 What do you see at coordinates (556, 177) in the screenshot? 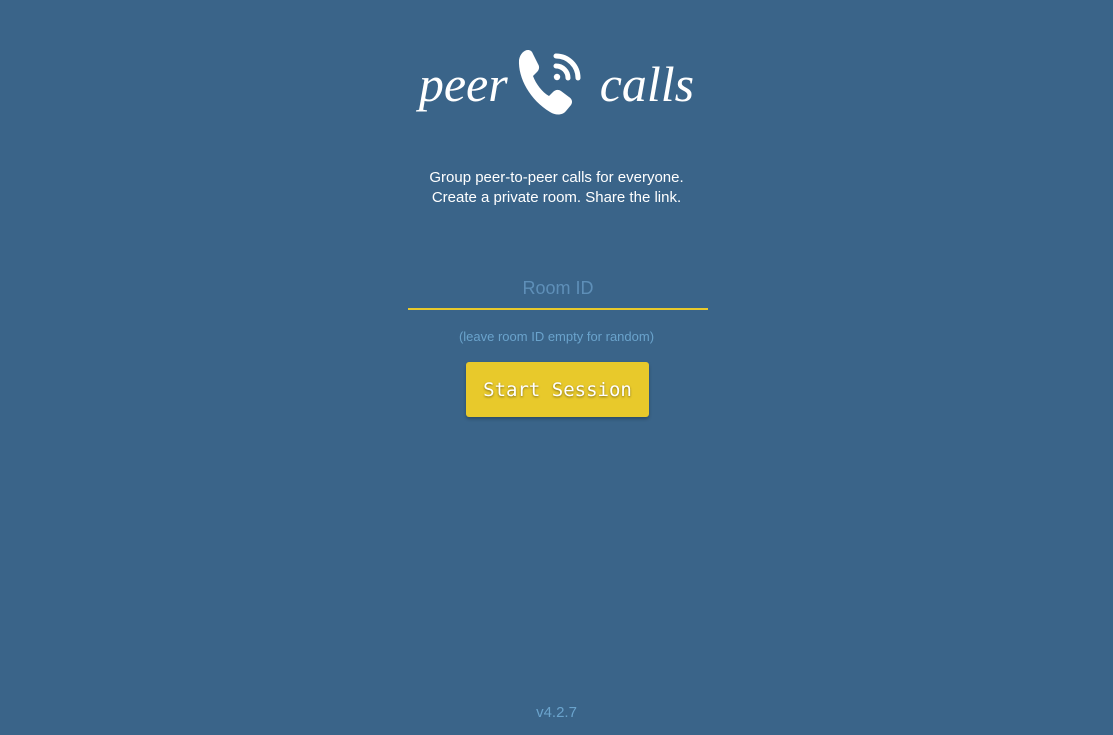
I see `tagline-line-1: Group peer-to-peer calls for everyone.` at bounding box center [556, 177].